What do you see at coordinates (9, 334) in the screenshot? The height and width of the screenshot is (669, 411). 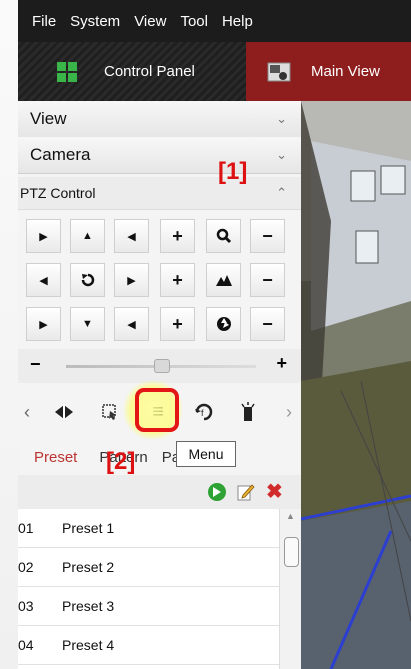 I see `left-strip` at bounding box center [9, 334].